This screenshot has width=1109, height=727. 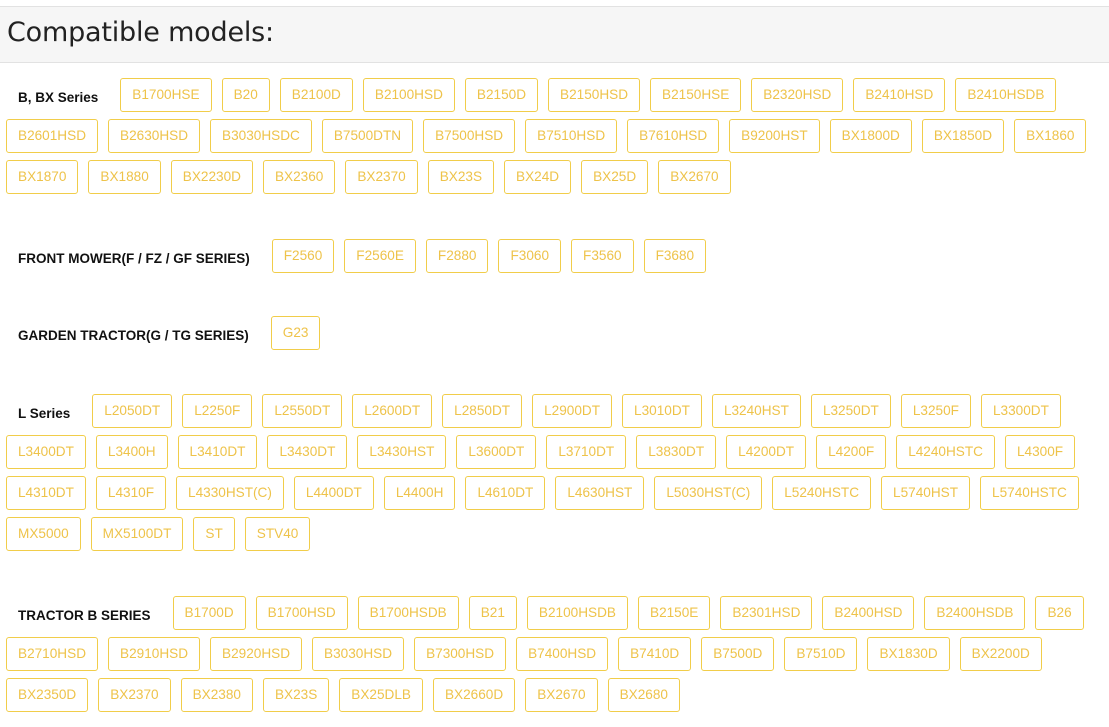 I want to click on model-tag: B2710HSD, so click(x=52, y=654).